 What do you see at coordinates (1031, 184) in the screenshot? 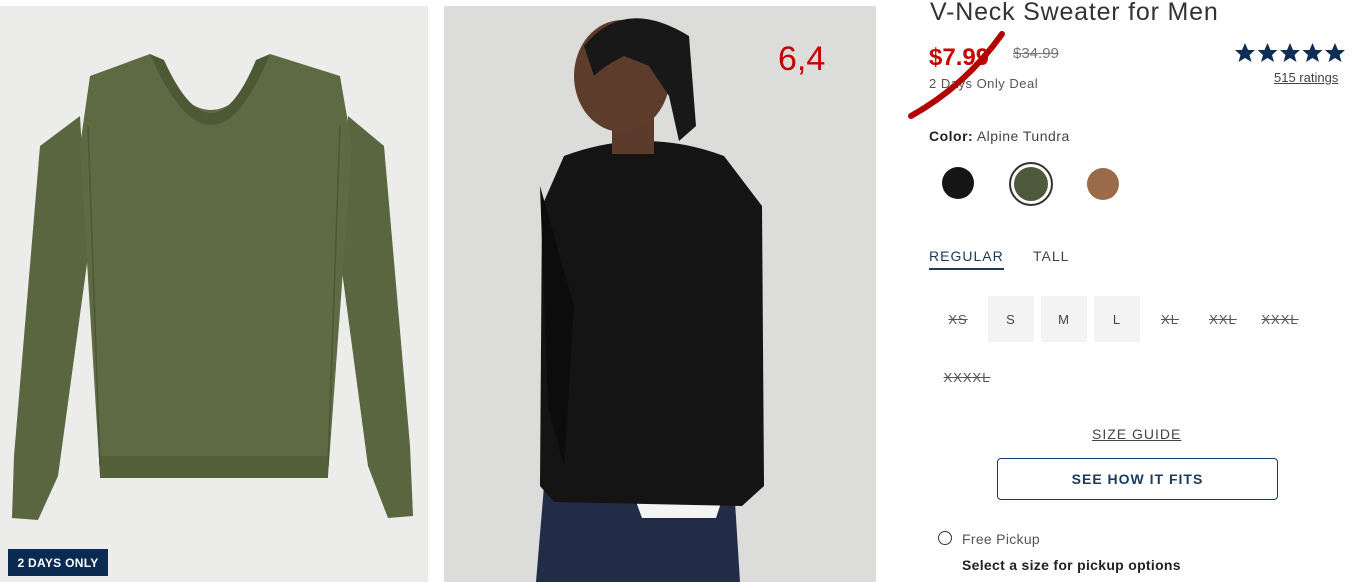
I see `color-swatch-alpine-tundra` at bounding box center [1031, 184].